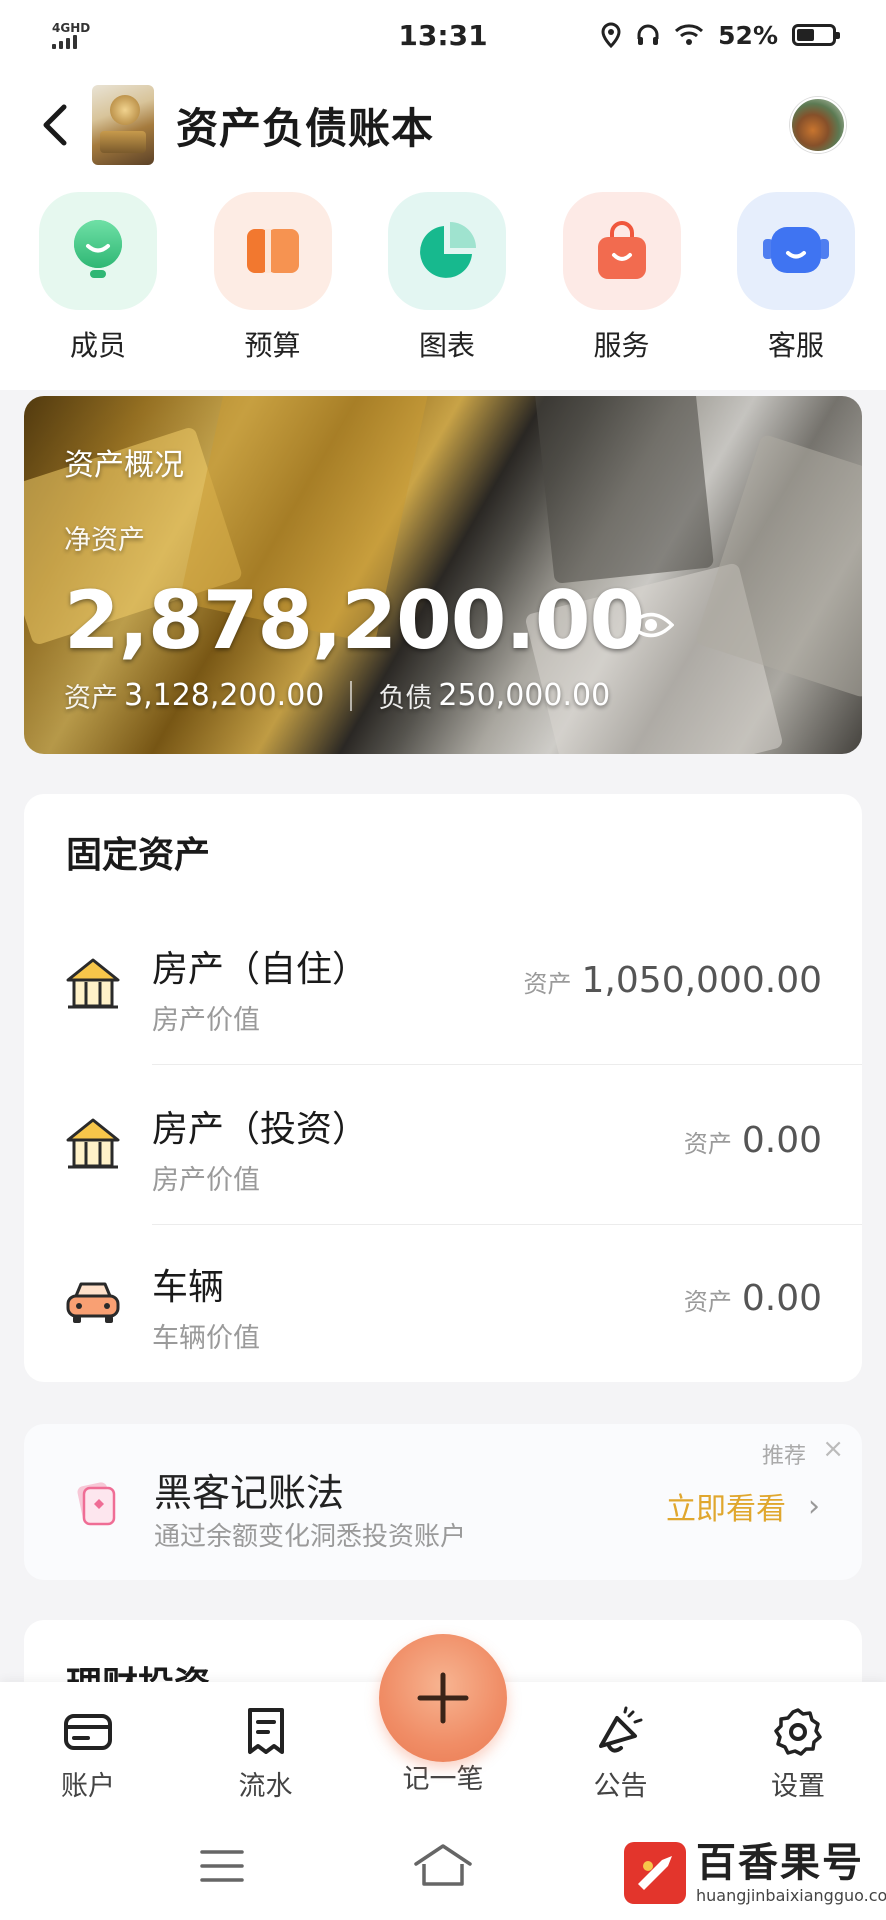 The width and height of the screenshot is (886, 1920). I want to click on menu-icon, so click(222, 1866).